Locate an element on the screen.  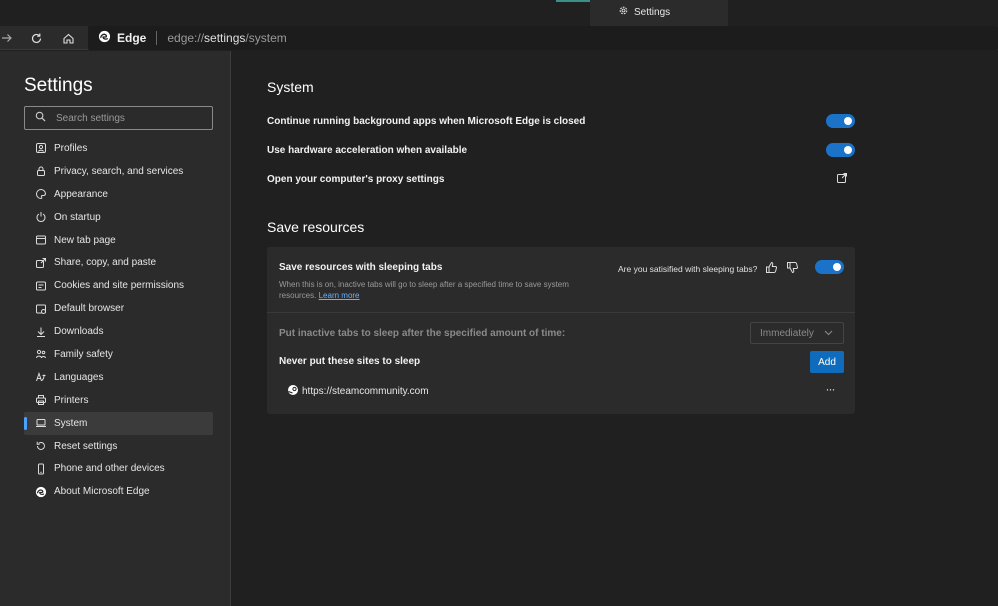
chevron-down-icon is located at coordinates (828, 333).